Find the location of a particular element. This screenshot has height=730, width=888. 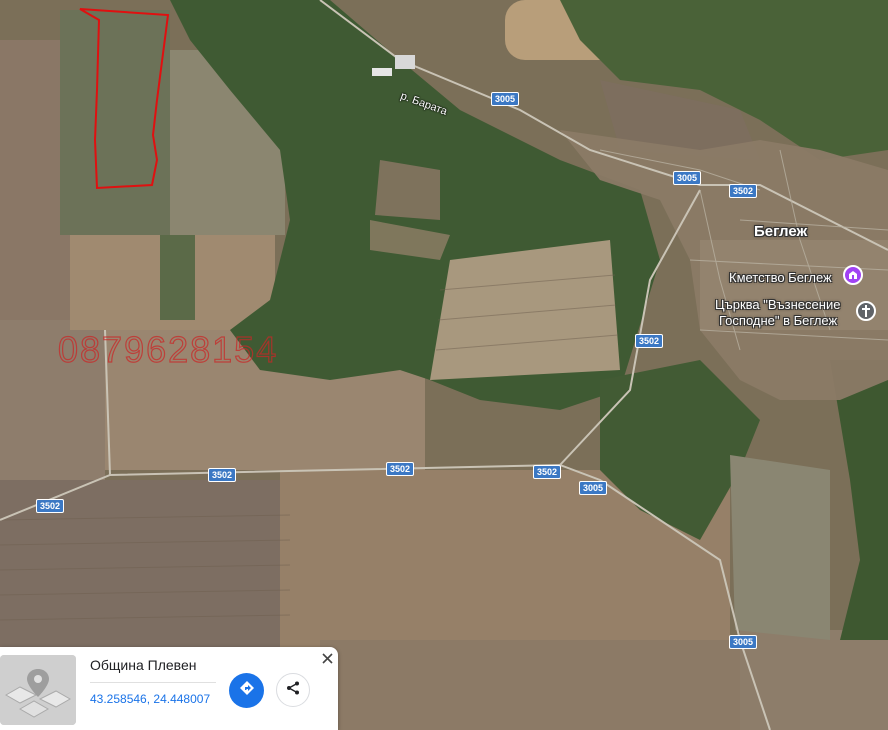

location-info-card: Община Плевен 43.258546, 24.448007 is located at coordinates (169, 688).